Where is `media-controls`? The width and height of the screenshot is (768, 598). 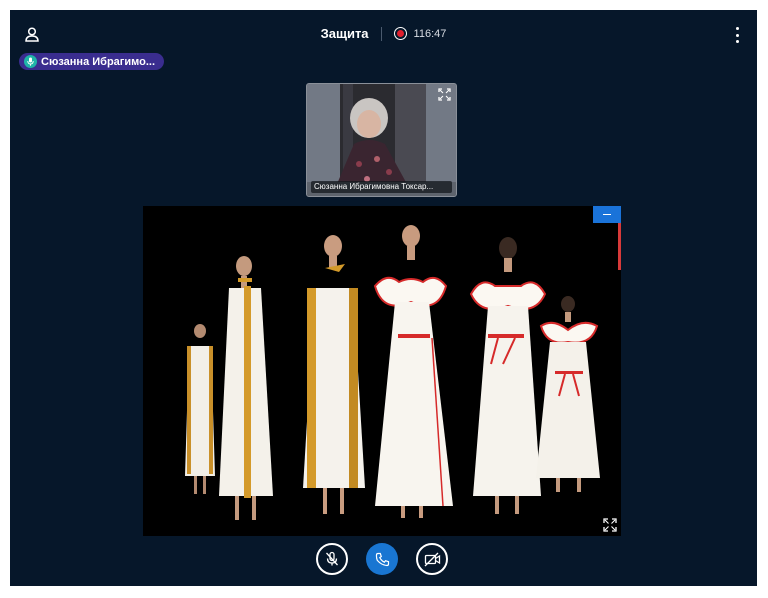 media-controls is located at coordinates (382, 560).